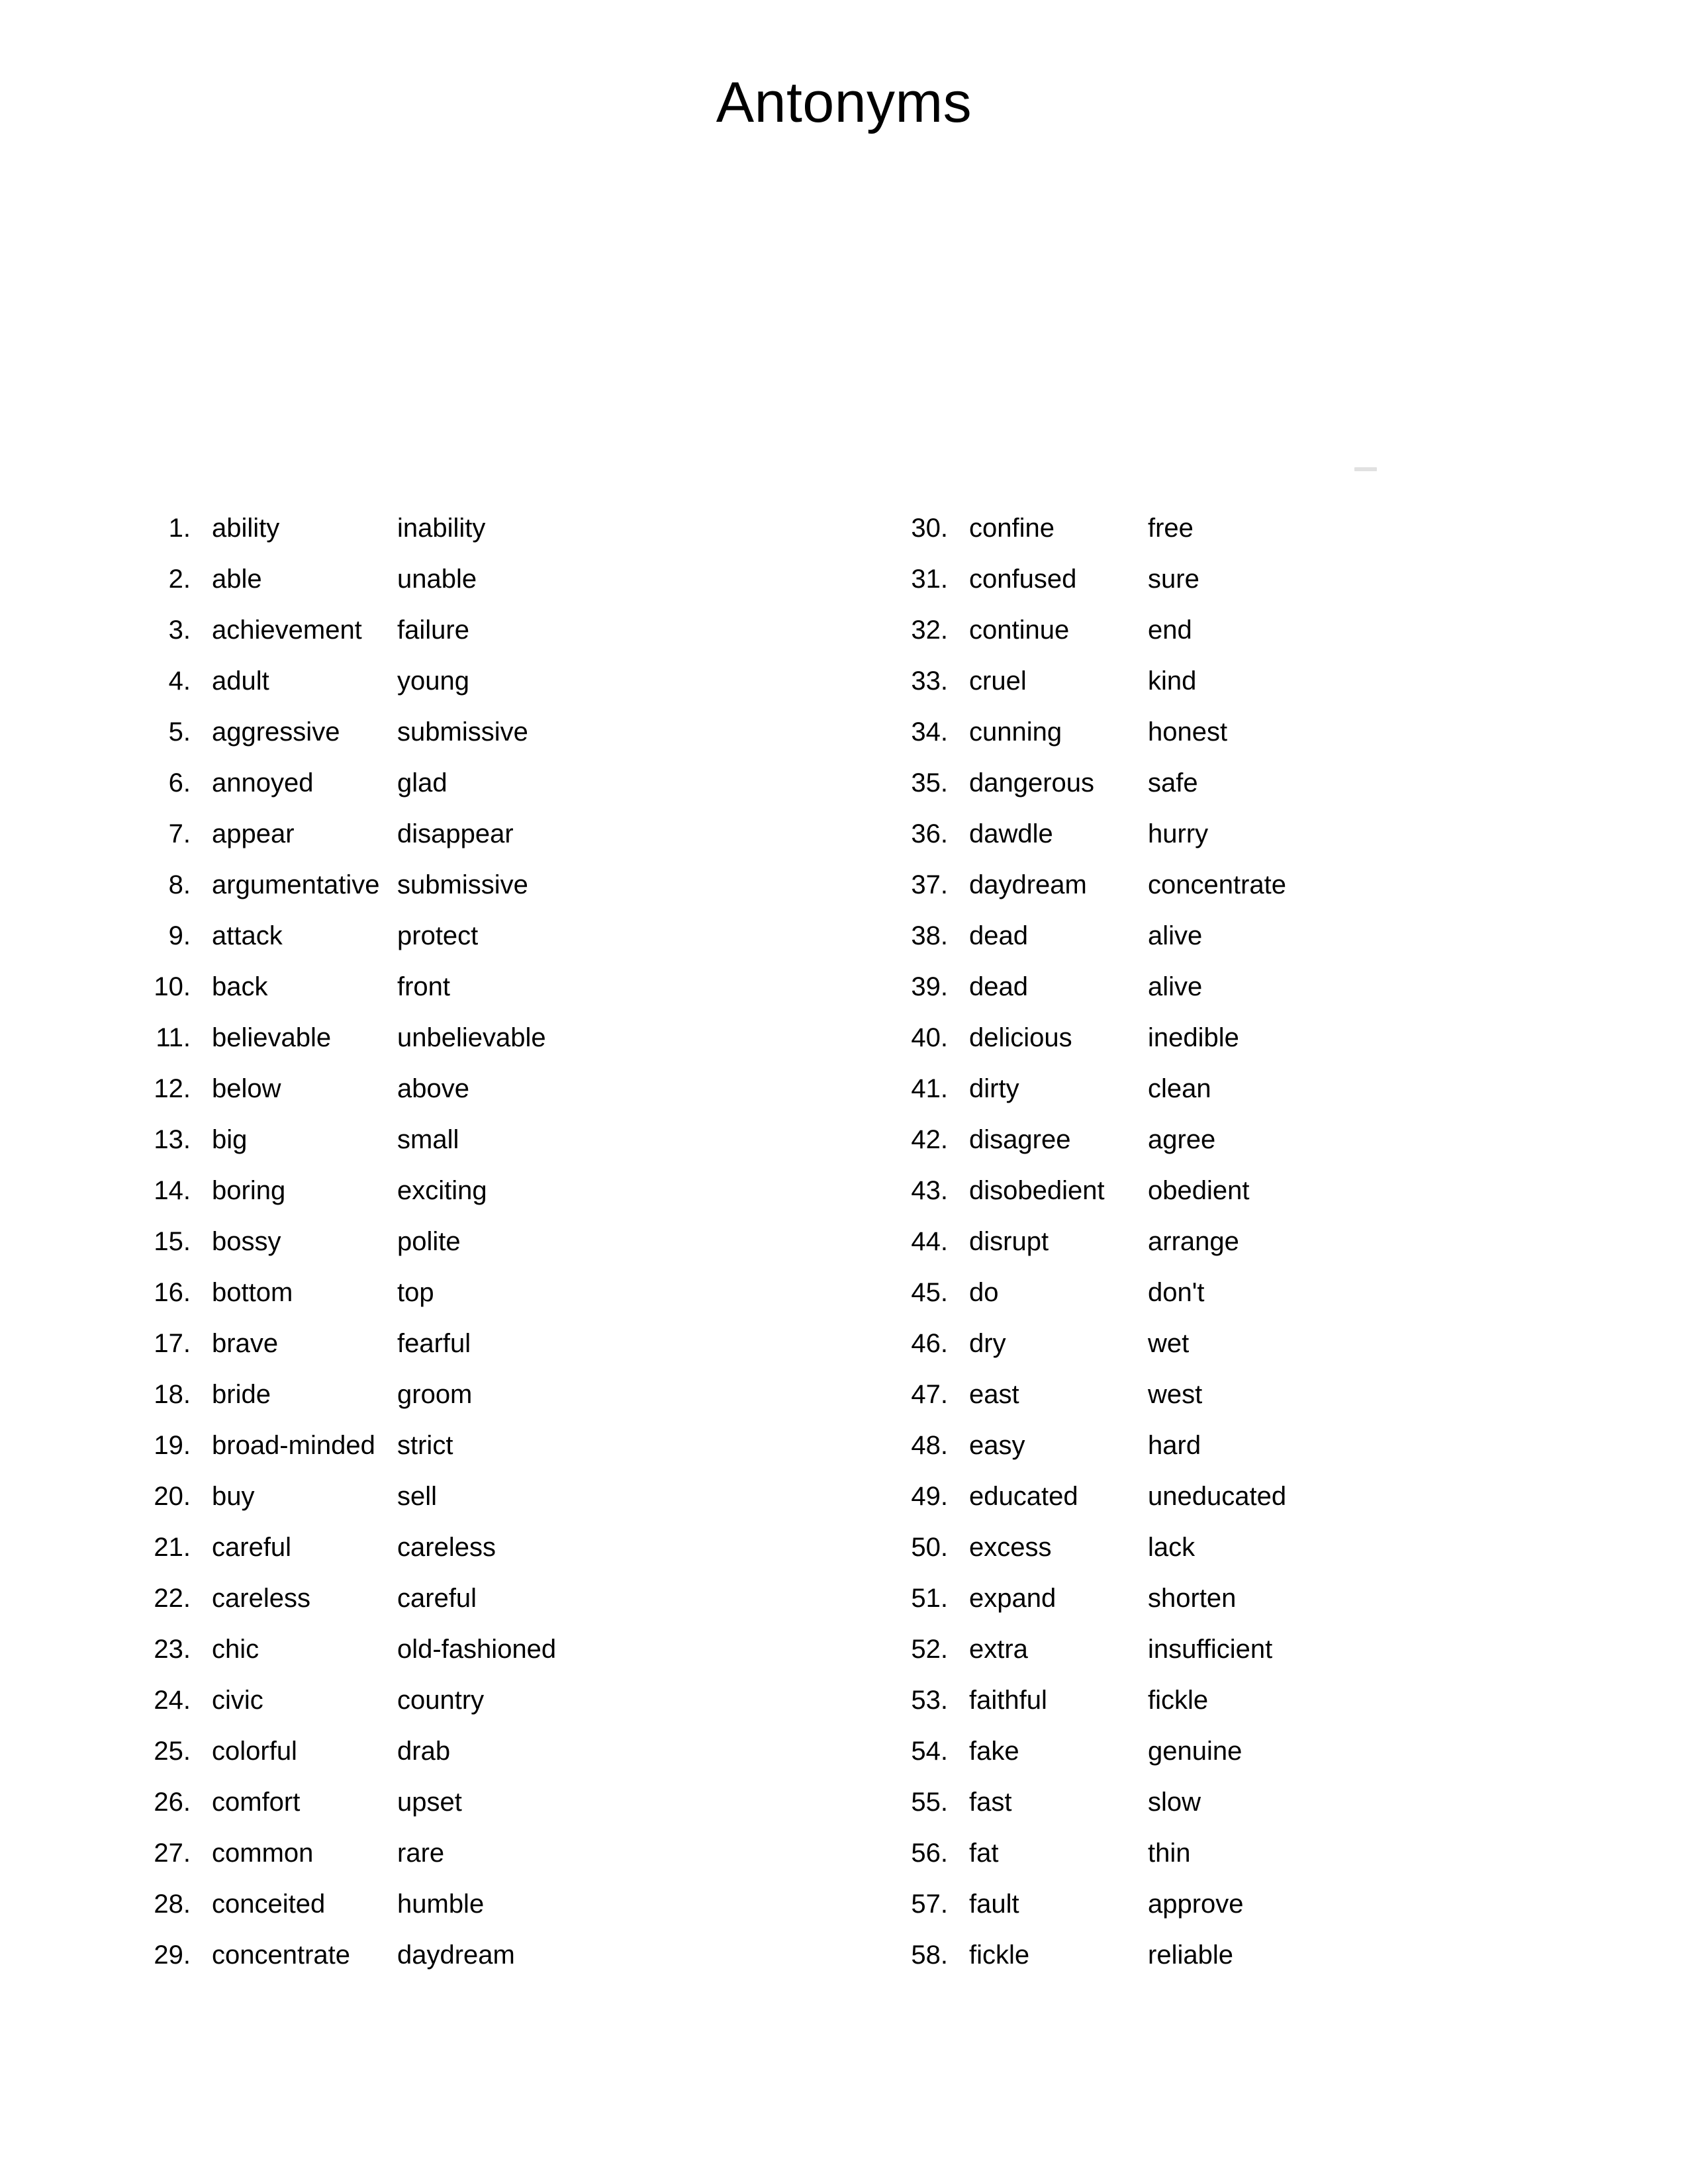  What do you see at coordinates (429, 1803) in the screenshot?
I see `entry-antonym: upset` at bounding box center [429, 1803].